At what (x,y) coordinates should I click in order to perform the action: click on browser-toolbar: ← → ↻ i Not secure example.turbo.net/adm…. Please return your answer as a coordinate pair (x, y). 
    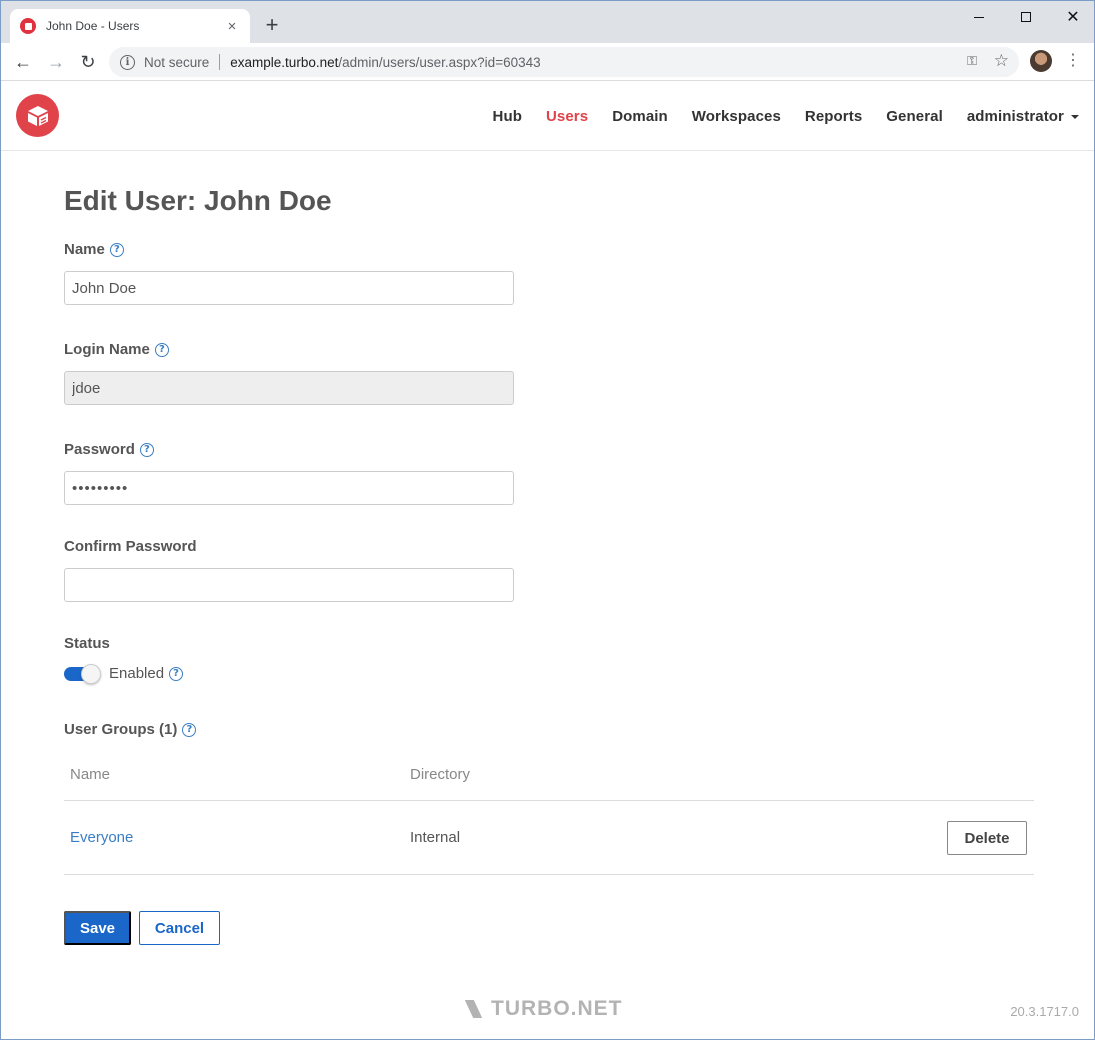
    Looking at the image, I should click on (547, 62).